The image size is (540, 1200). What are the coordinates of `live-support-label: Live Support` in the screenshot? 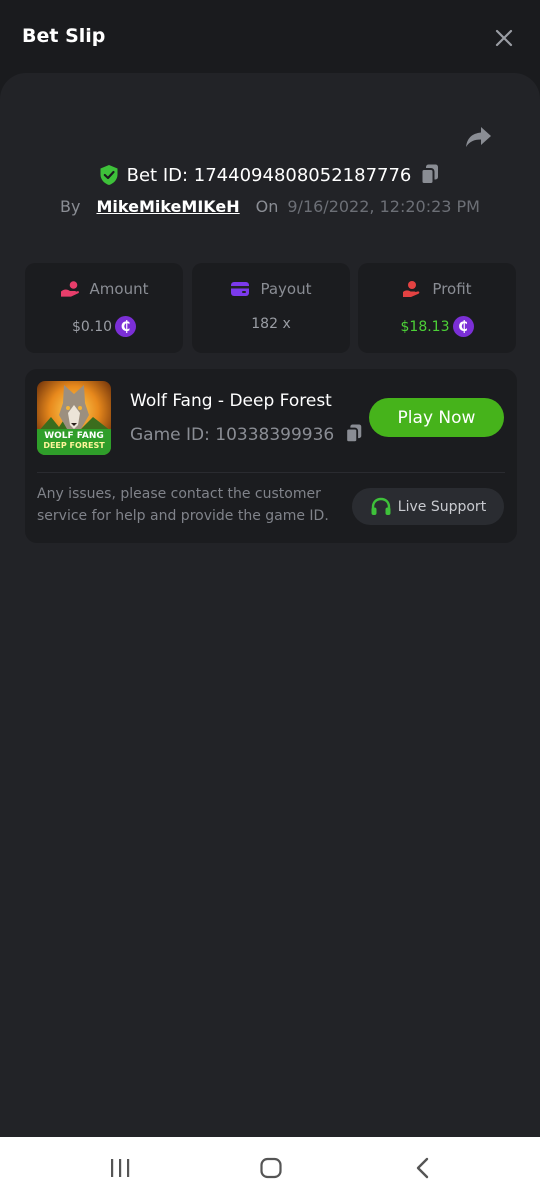 It's located at (442, 506).